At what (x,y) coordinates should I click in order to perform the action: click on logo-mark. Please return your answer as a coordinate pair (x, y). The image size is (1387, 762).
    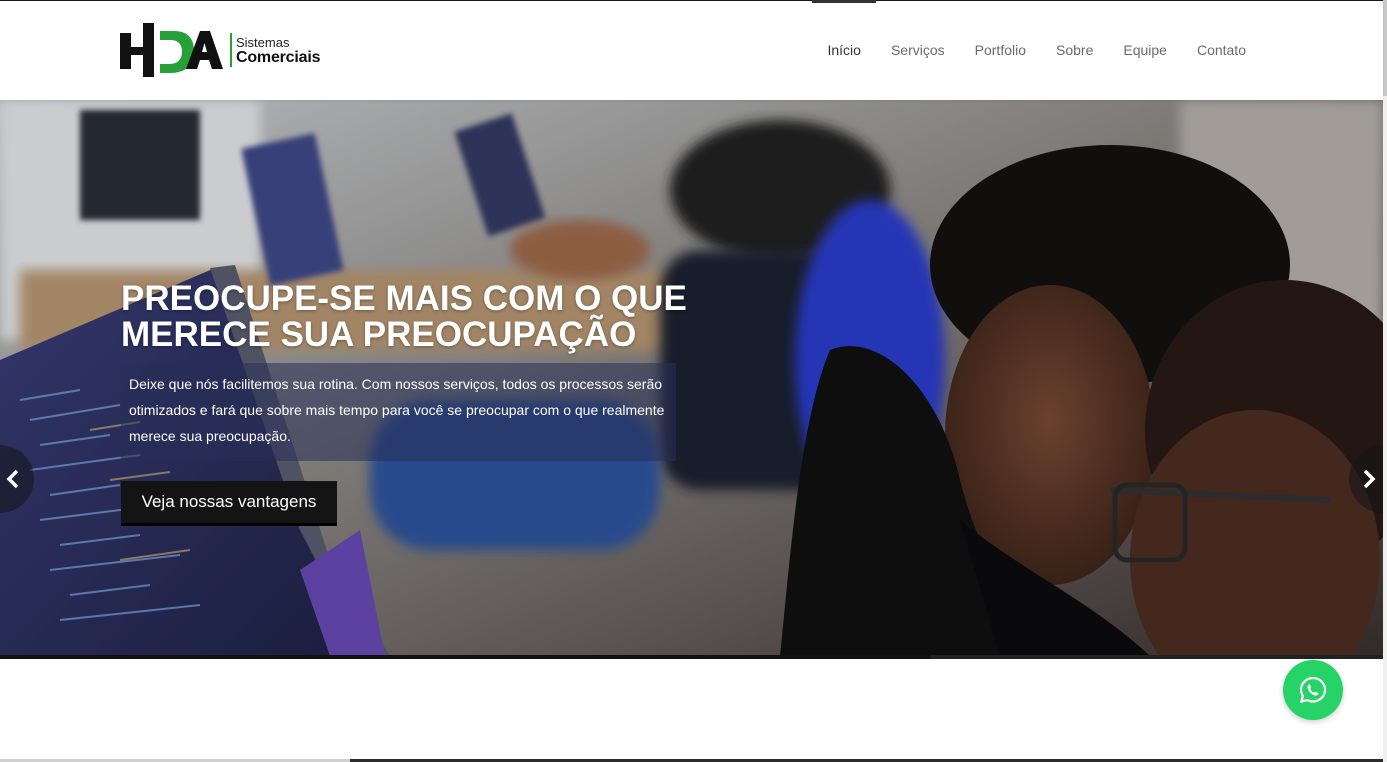
    Looking at the image, I should click on (171, 50).